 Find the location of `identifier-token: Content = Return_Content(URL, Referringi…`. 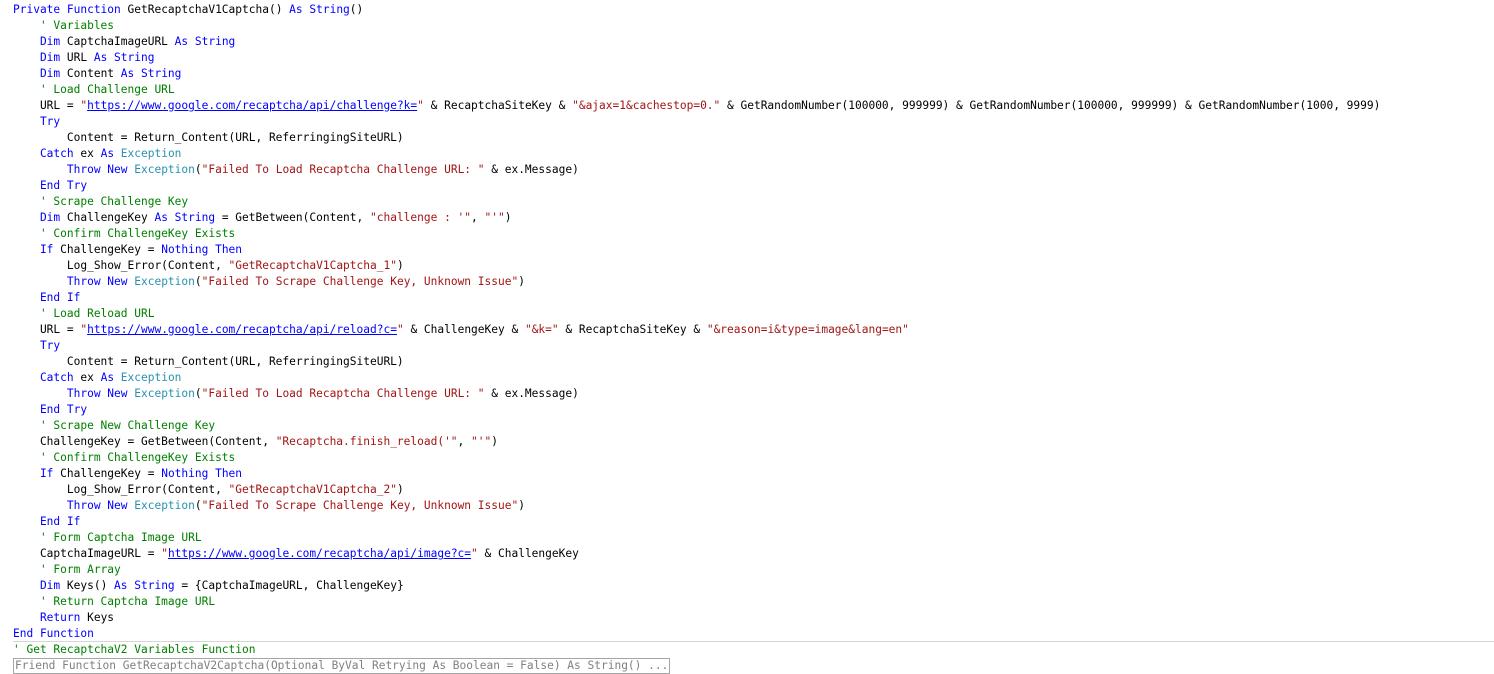

identifier-token: Content = Return_Content(URL, Referringi… is located at coordinates (208, 137).